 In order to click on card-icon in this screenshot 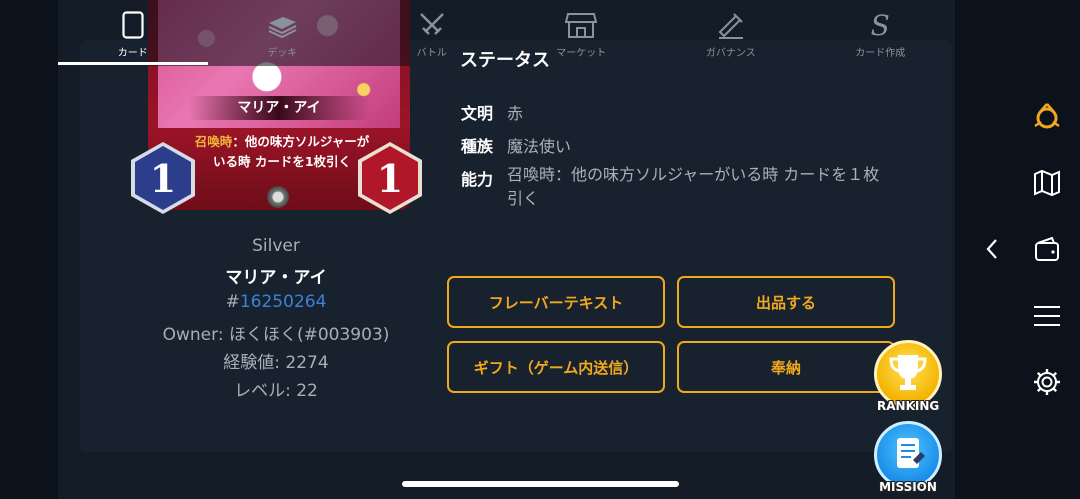, I will do `click(133, 25)`.